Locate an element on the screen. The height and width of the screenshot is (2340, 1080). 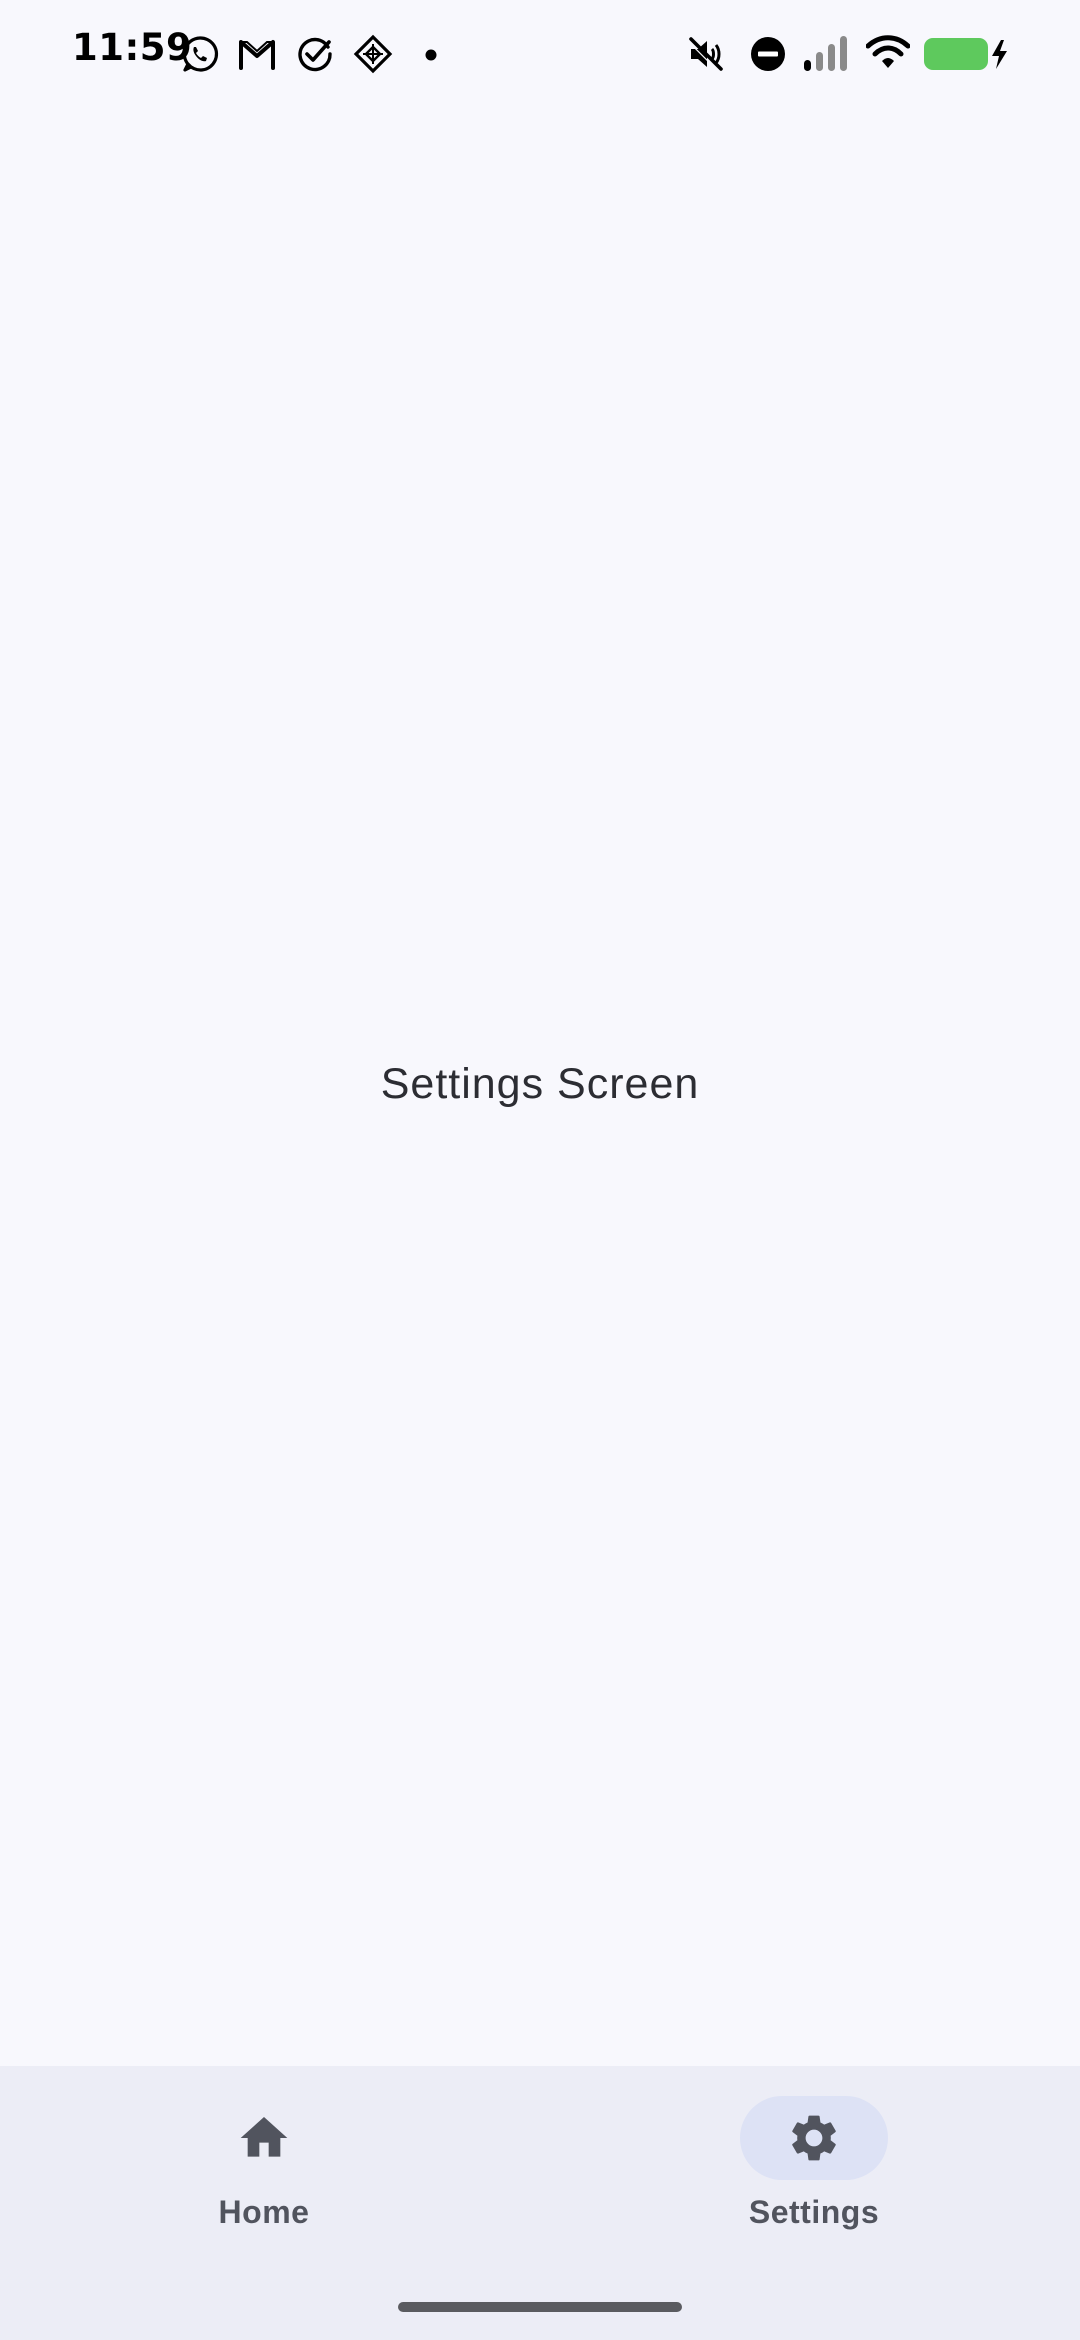
wifi-icon is located at coordinates (888, 51).